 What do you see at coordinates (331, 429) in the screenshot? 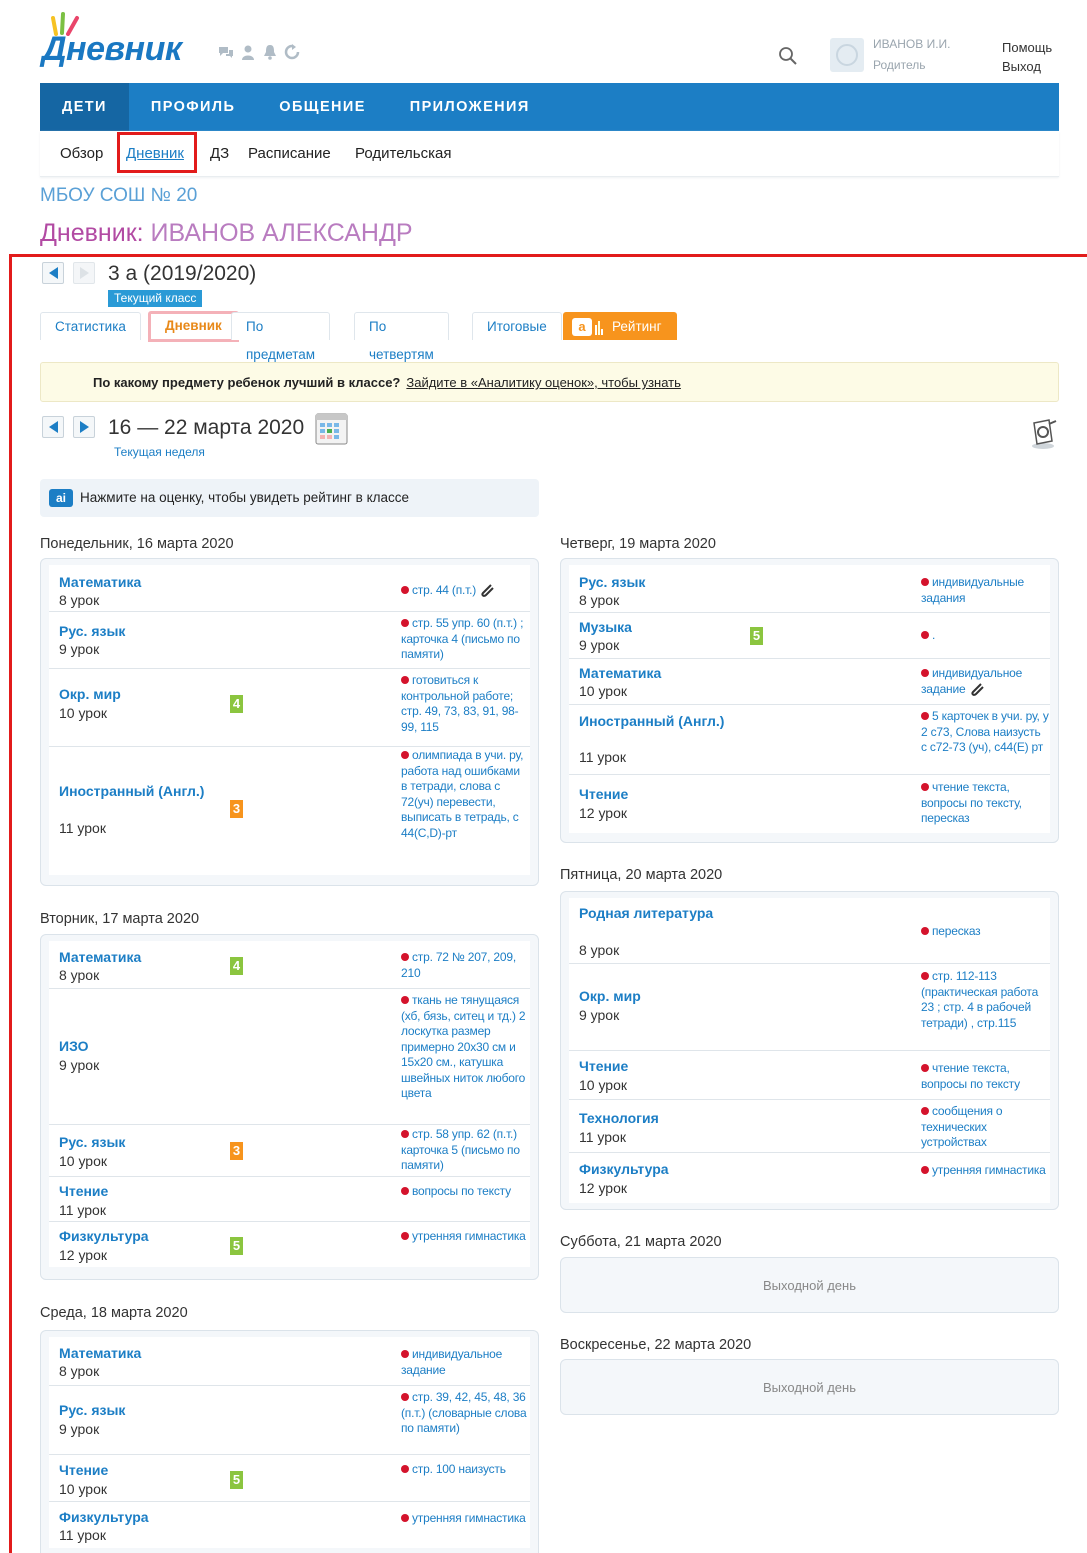
I see `calendar-icon` at bounding box center [331, 429].